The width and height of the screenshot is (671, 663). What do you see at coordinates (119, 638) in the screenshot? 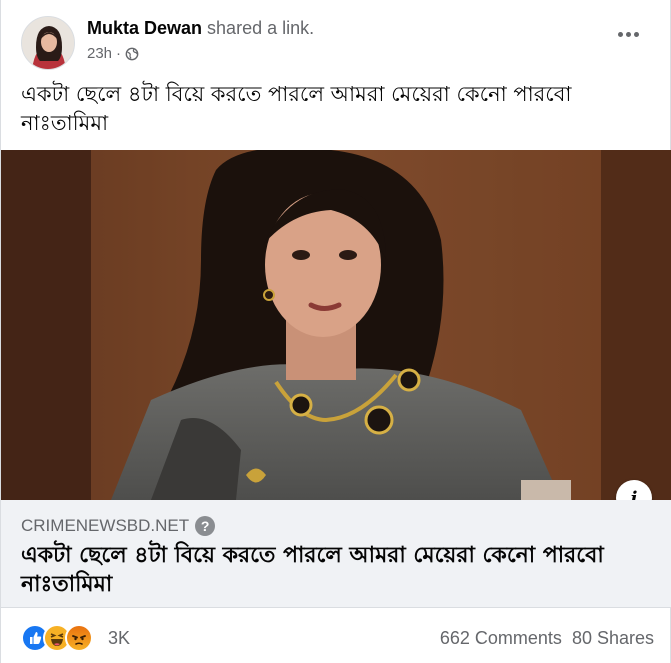
I see `reaction-count: 3K` at bounding box center [119, 638].